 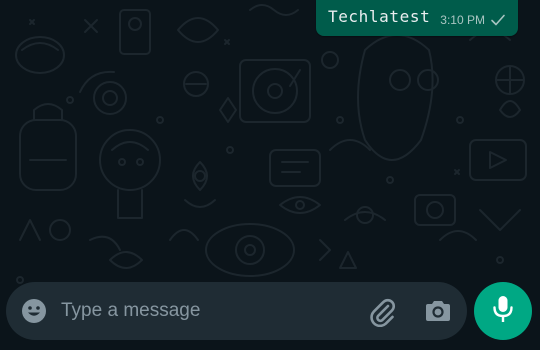 I want to click on outgoing-message-bubble: Techlatest 3:10 PM, so click(x=416, y=18).